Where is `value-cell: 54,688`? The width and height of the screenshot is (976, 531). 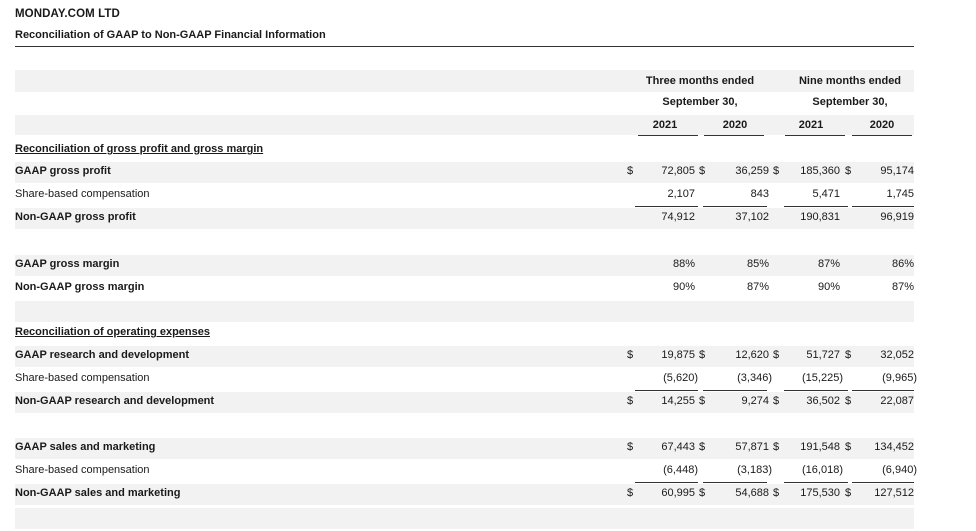
value-cell: 54,688 is located at coordinates (752, 493).